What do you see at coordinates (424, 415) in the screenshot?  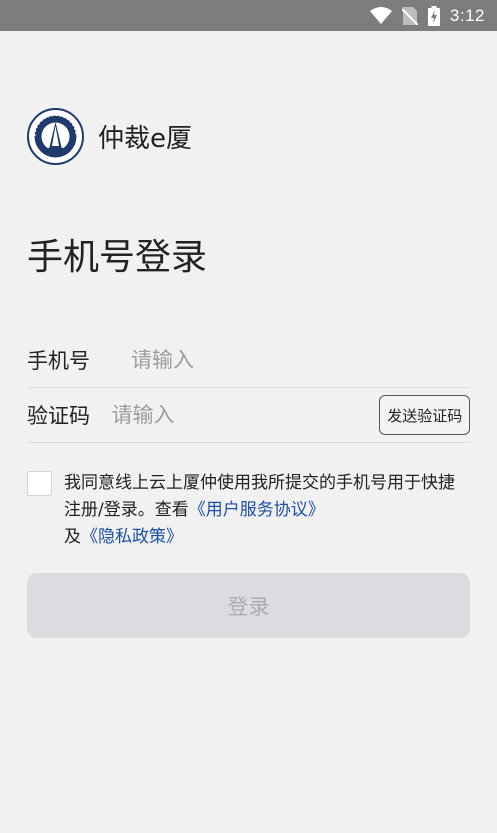 I see `send-code-button: 发送验证码` at bounding box center [424, 415].